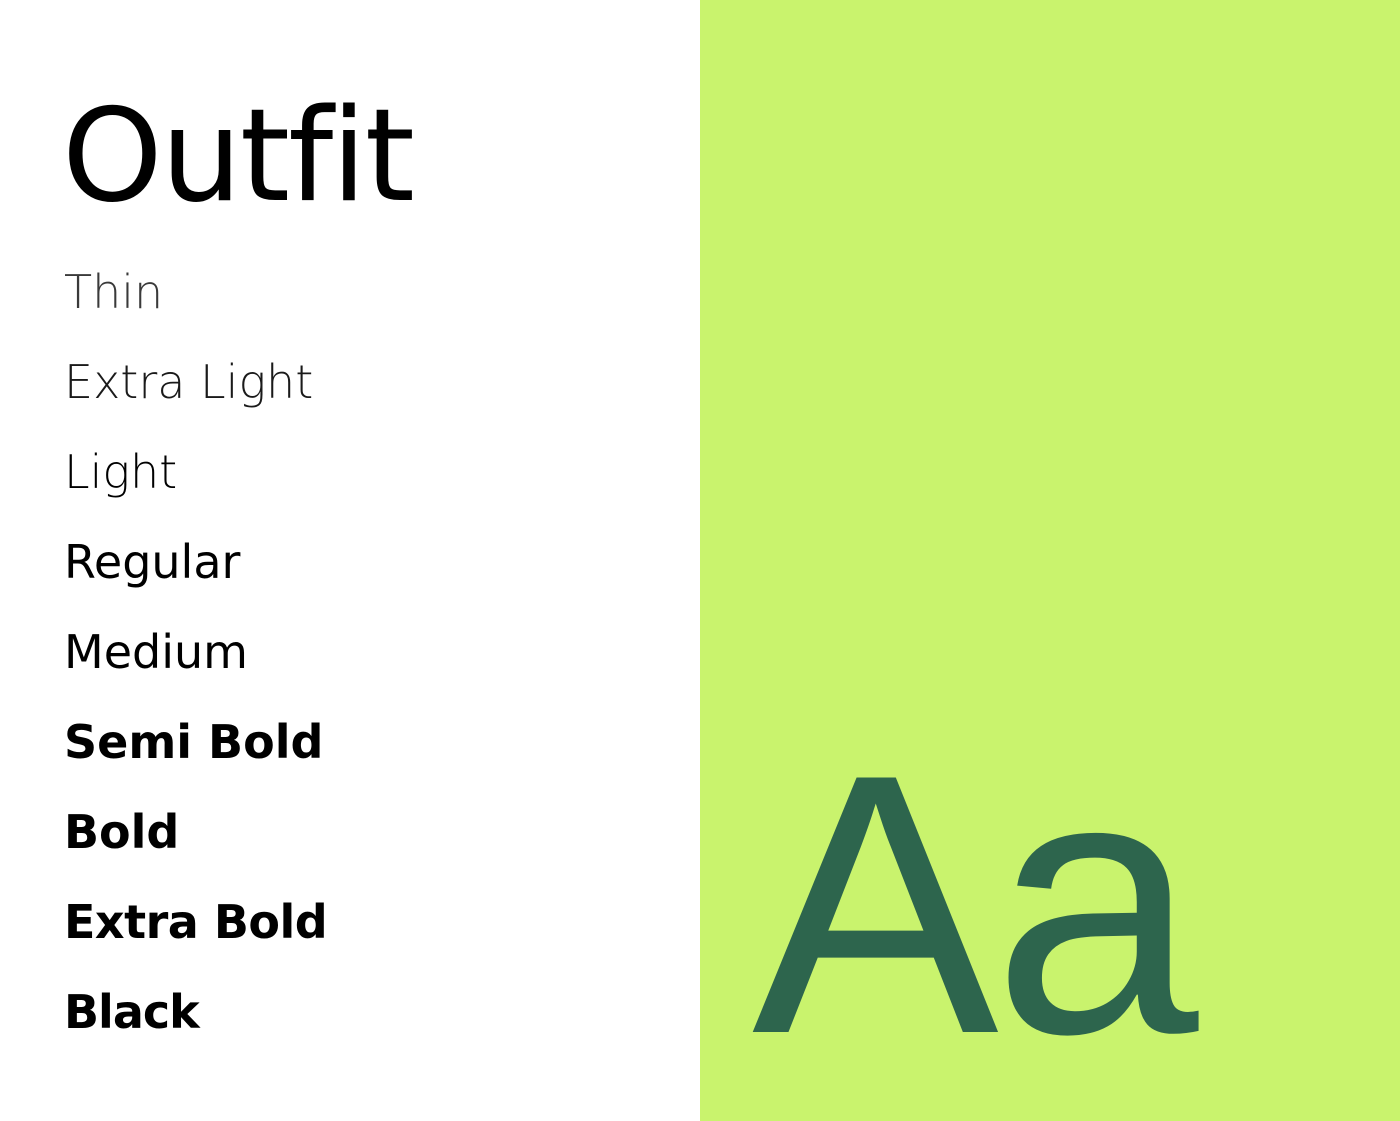 The image size is (1400, 1121). I want to click on weight-extra-bold: Extra Bold, so click(196, 922).